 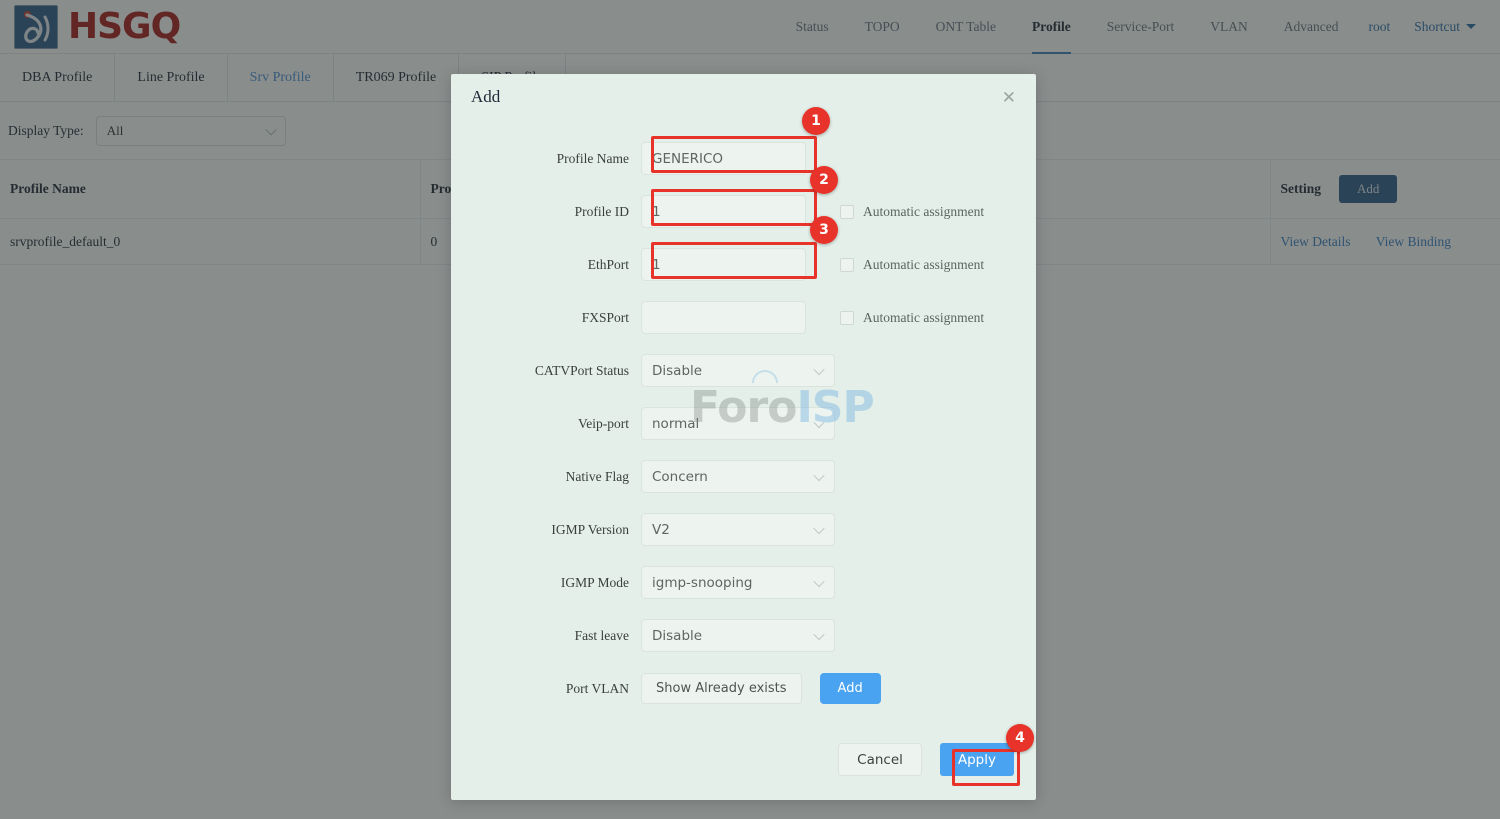 What do you see at coordinates (738, 529) in the screenshot?
I see `igmp-version-select: V2` at bounding box center [738, 529].